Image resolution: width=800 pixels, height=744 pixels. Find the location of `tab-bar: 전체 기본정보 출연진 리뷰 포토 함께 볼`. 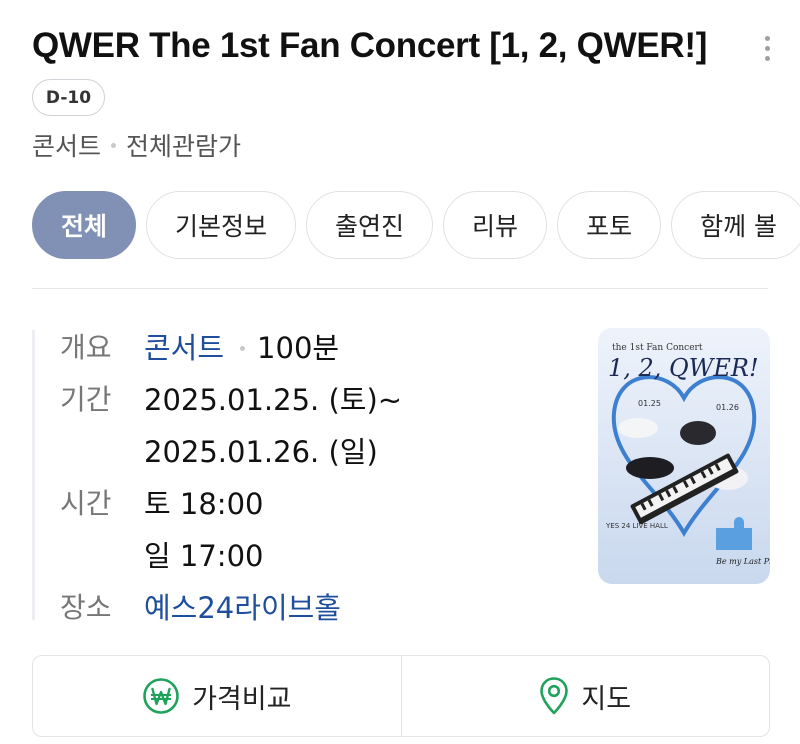

tab-bar: 전체 기본정보 출연진 리뷰 포토 함께 볼 is located at coordinates (416, 225).